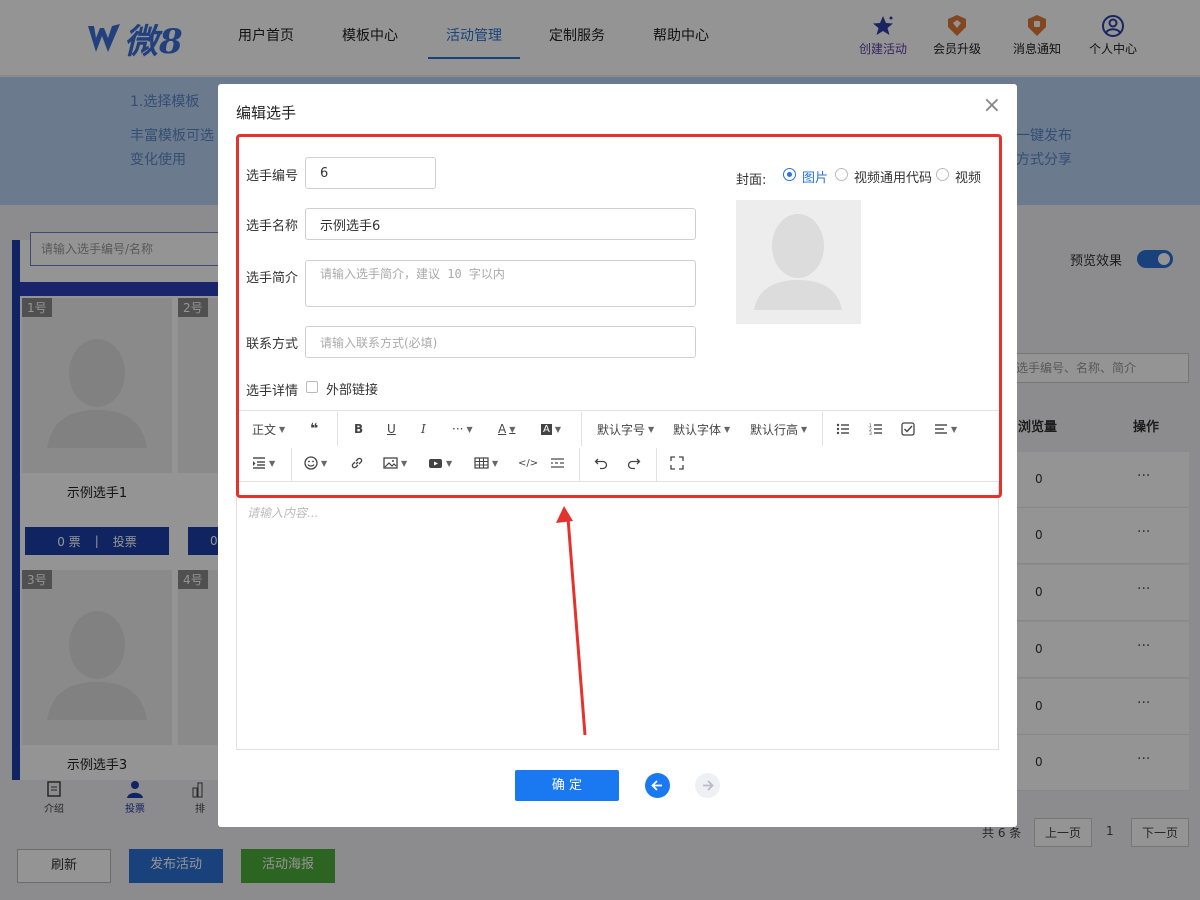 The width and height of the screenshot is (1200, 900). I want to click on cover-image-radio, so click(789, 174).